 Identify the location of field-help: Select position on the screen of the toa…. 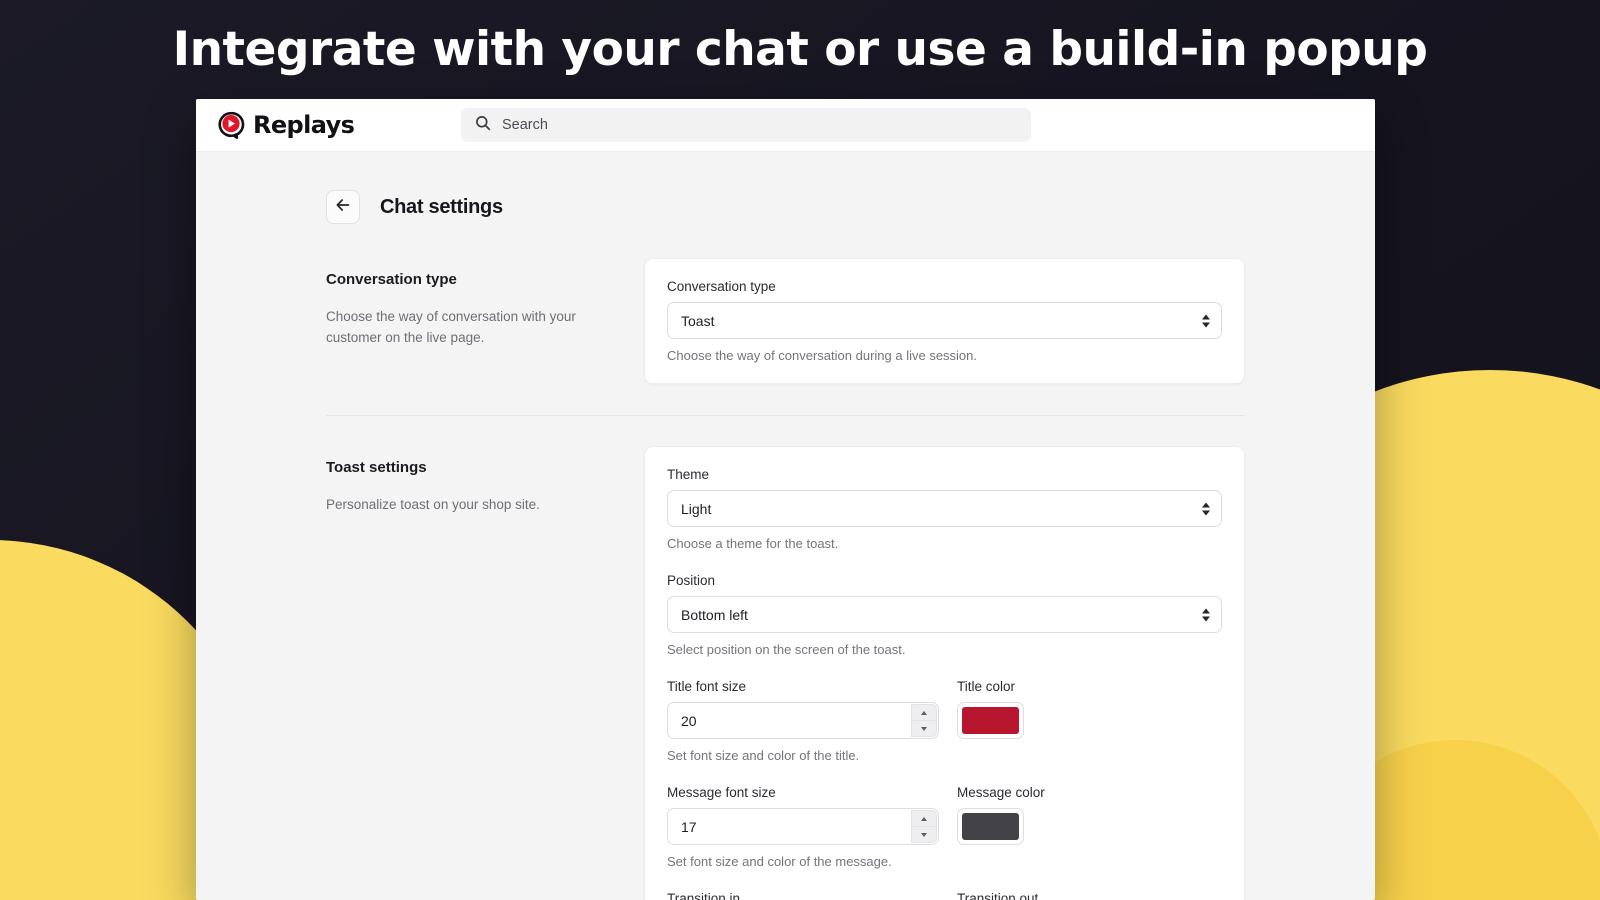
(786, 649).